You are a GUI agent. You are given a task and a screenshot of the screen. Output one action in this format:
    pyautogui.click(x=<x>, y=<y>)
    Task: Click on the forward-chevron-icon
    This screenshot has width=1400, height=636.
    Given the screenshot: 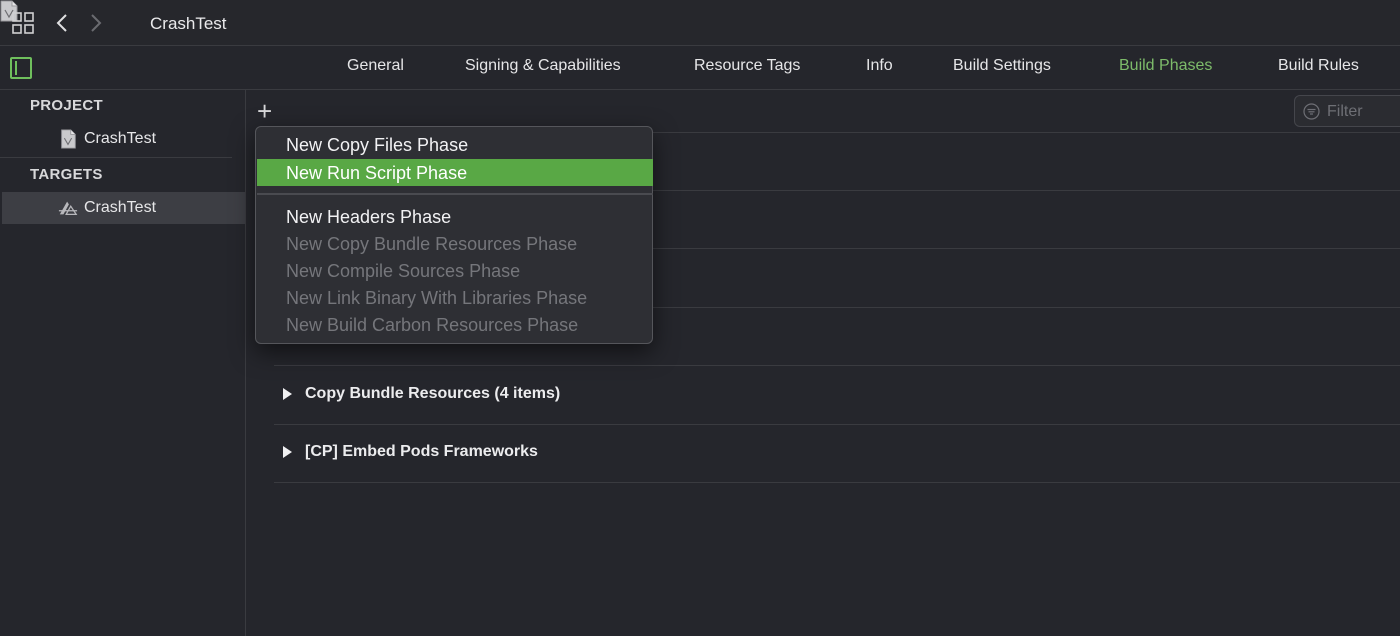 What is the action you would take?
    pyautogui.click(x=95, y=23)
    